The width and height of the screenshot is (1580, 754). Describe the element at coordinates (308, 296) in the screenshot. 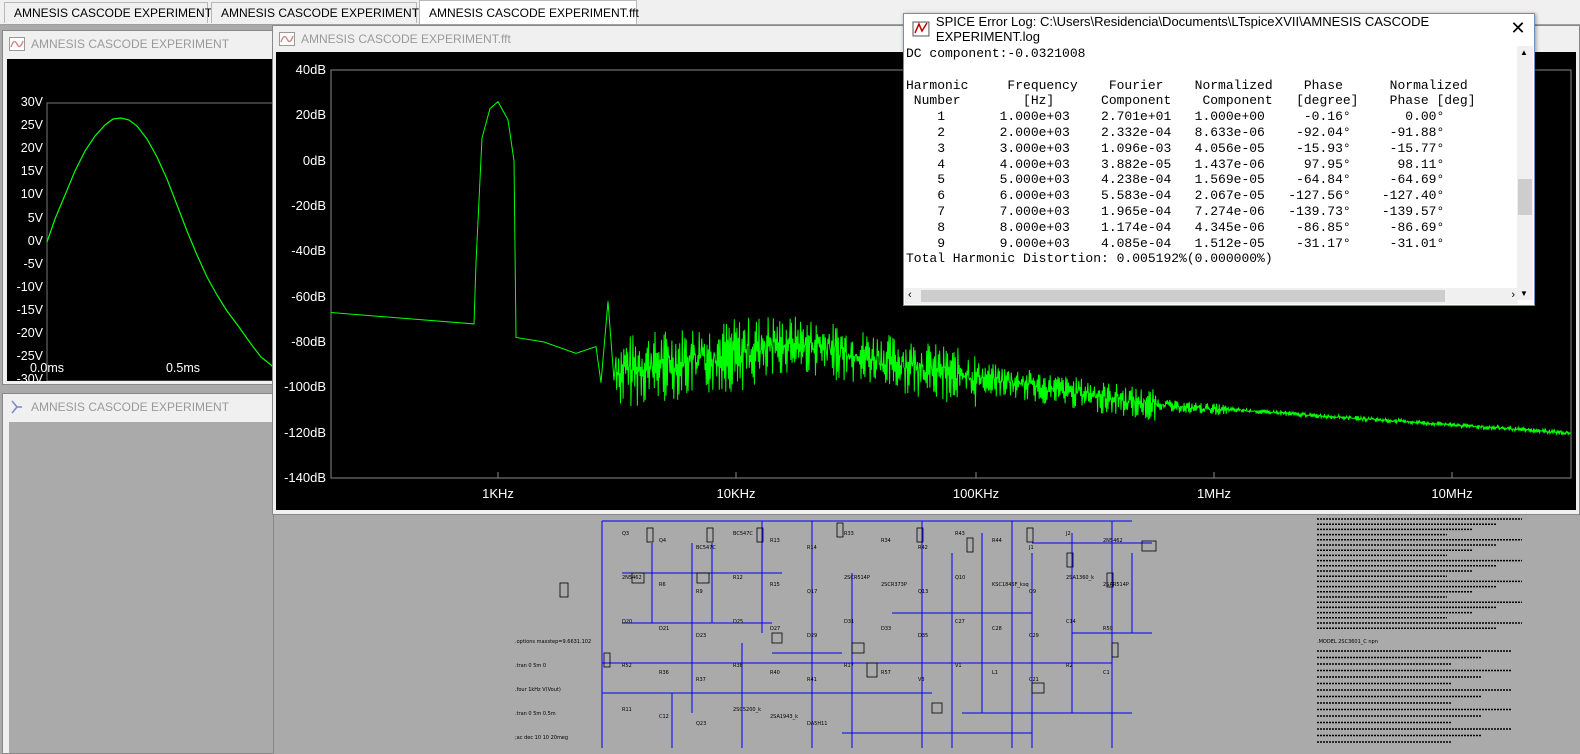

I see `fft-y-tick-label: -60dB` at that location.